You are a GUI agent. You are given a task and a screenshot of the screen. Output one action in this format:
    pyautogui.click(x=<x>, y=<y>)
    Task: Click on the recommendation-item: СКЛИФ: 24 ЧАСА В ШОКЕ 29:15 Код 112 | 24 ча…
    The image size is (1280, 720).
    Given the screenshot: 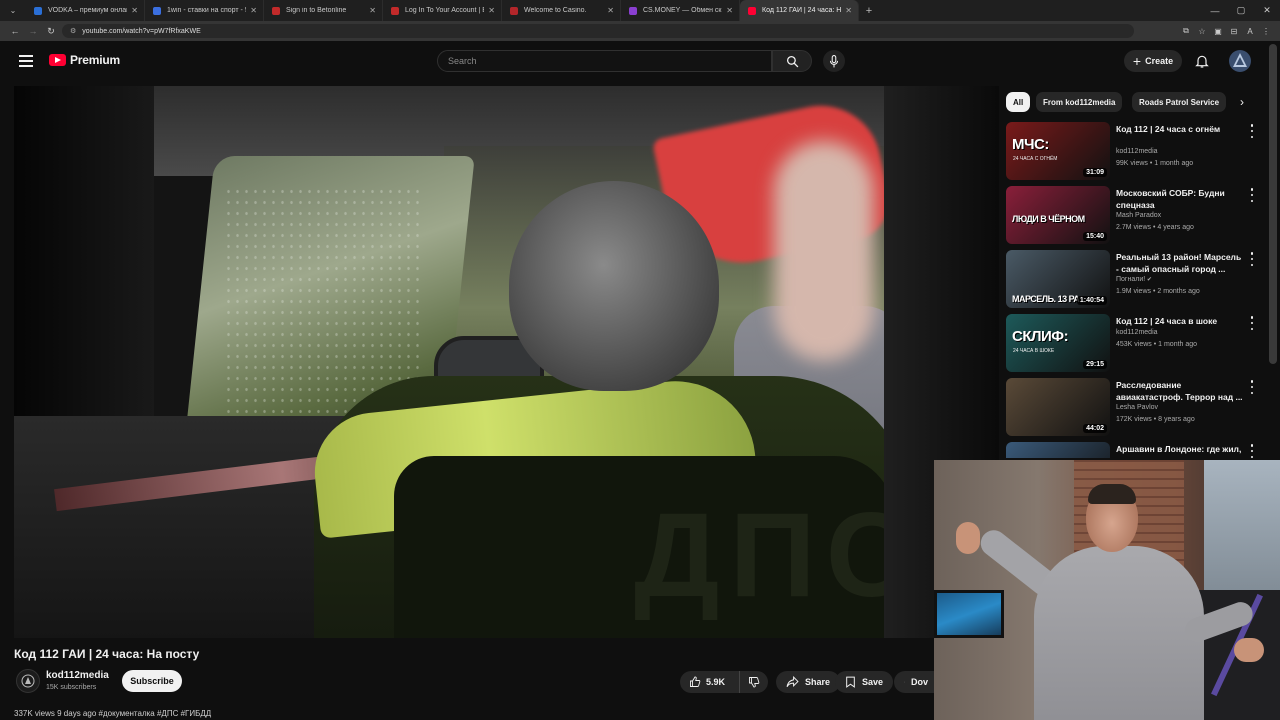 What is the action you would take?
    pyautogui.click(x=1135, y=343)
    